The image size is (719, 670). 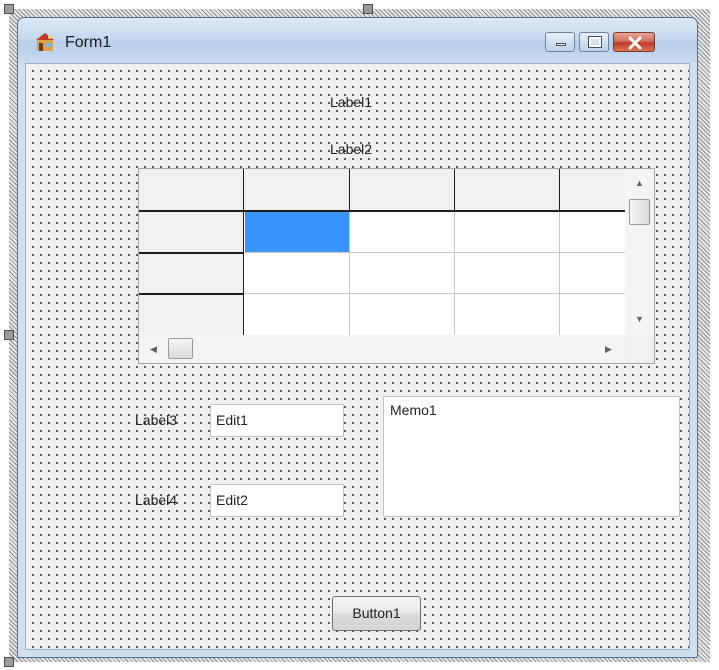 I want to click on resize-handle-top, so click(x=368, y=9).